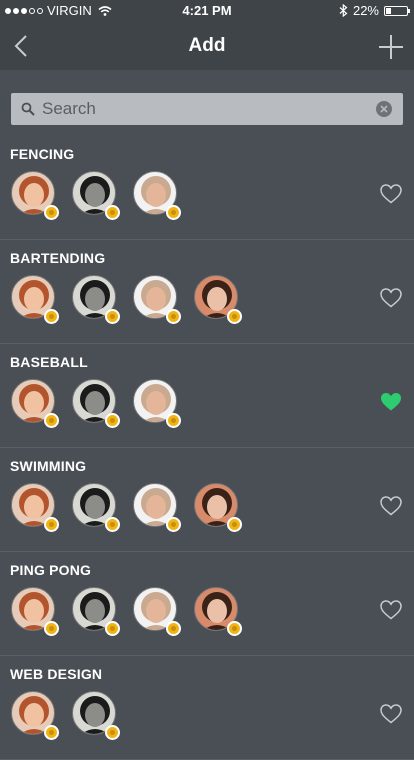  Describe the element at coordinates (51, 570) in the screenshot. I see `section-title: PING PONG` at that location.